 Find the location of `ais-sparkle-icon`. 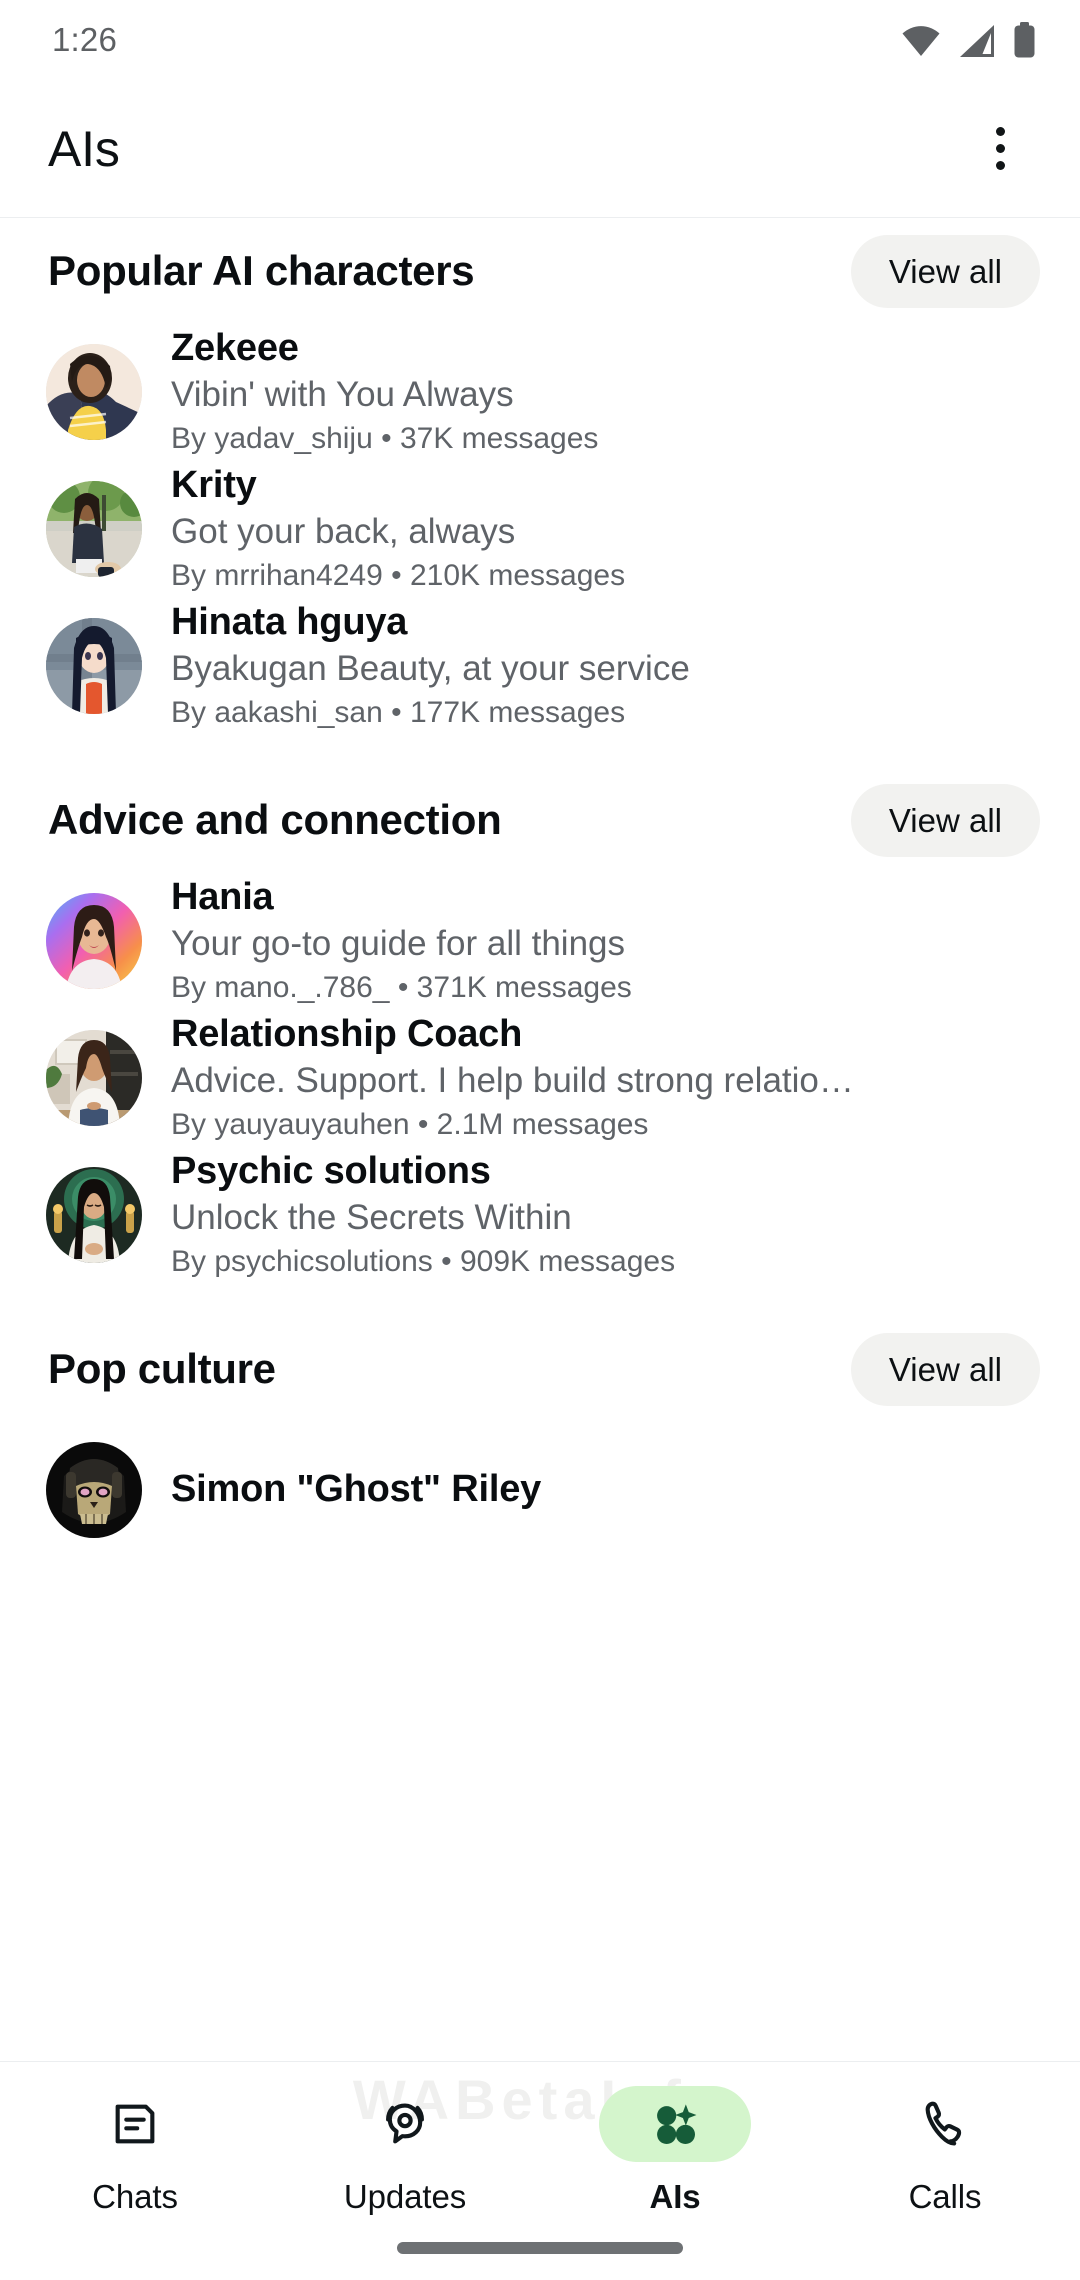

ais-sparkle-icon is located at coordinates (677, 2124).